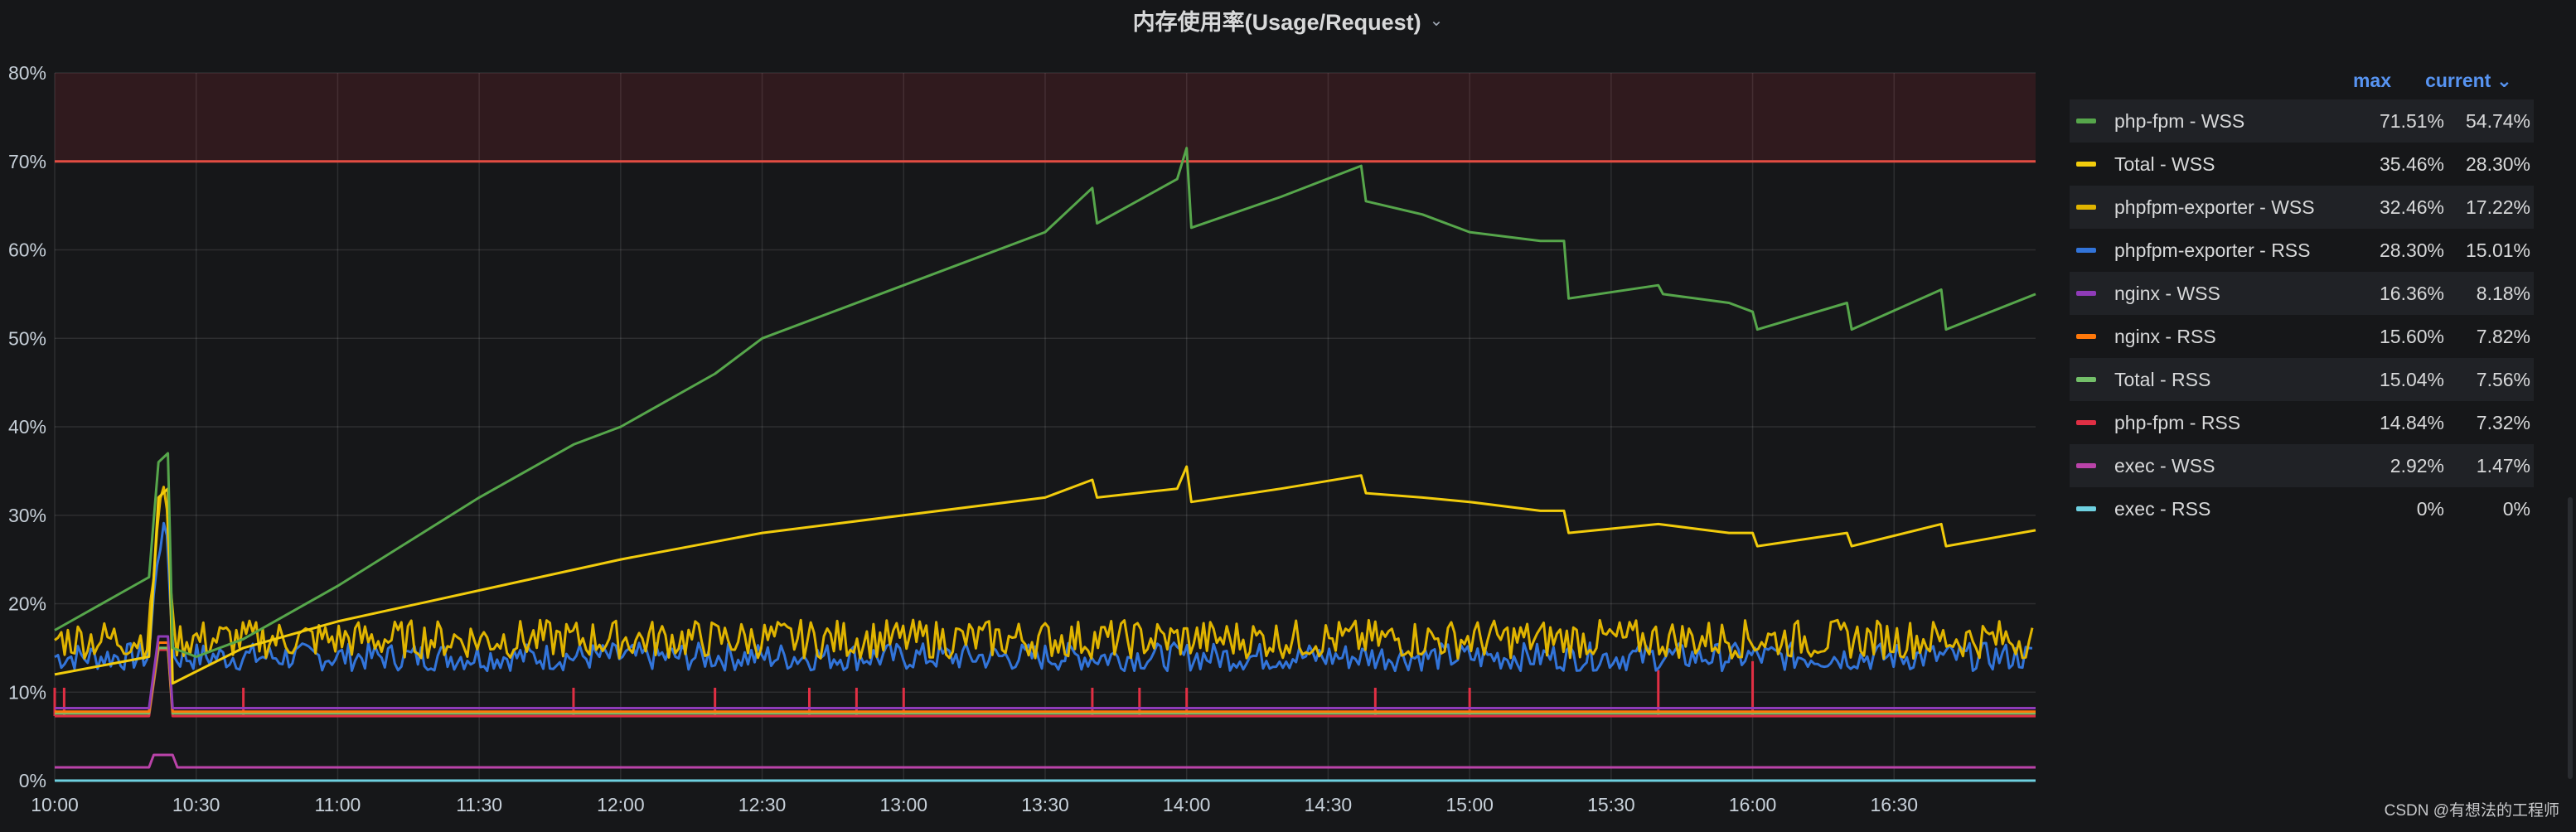 The image size is (2576, 832). I want to click on legend-item-max: 35.46%, so click(2411, 163).